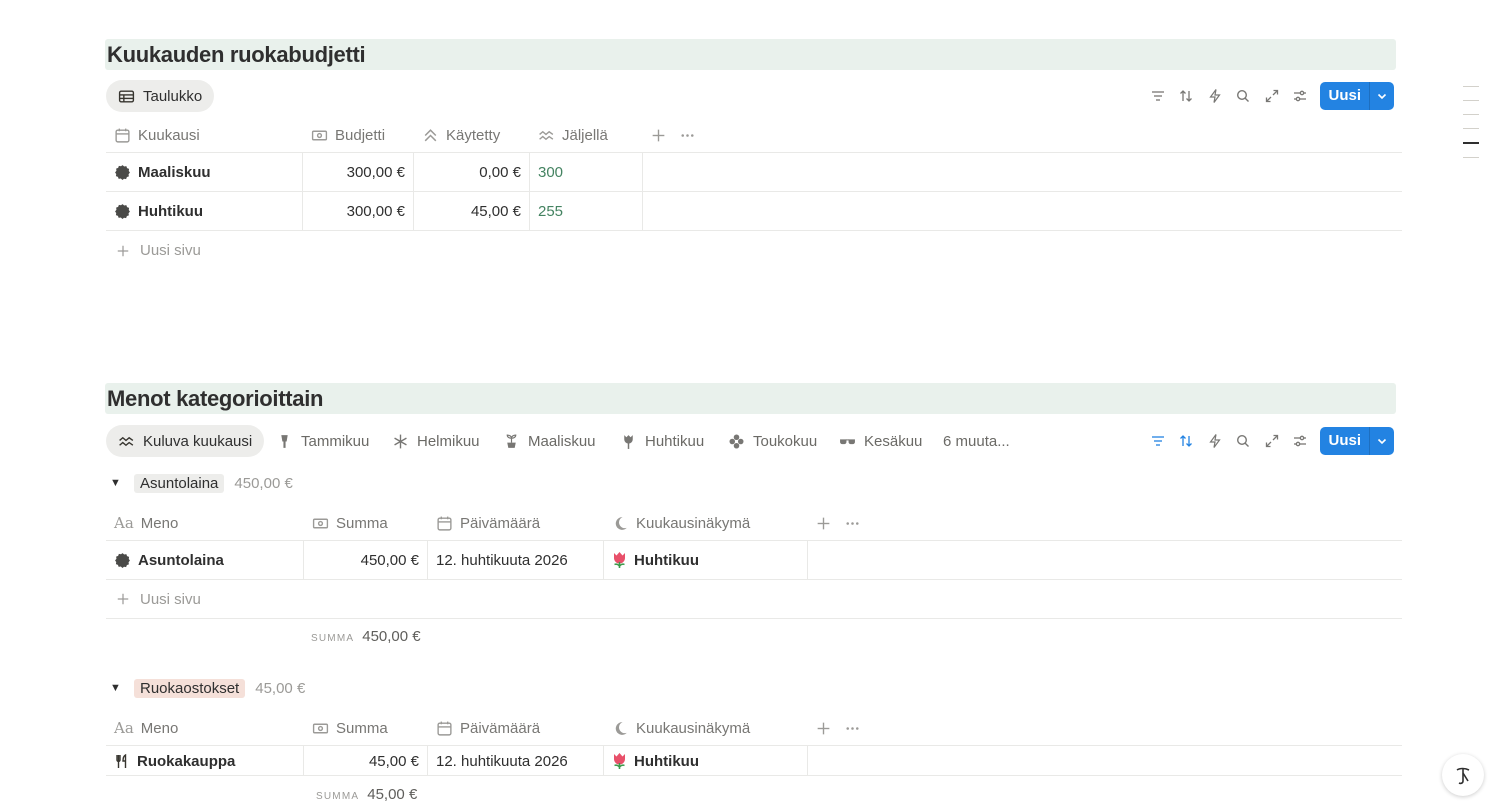  What do you see at coordinates (586, 211) in the screenshot?
I see `remaining-value: 255` at bounding box center [586, 211].